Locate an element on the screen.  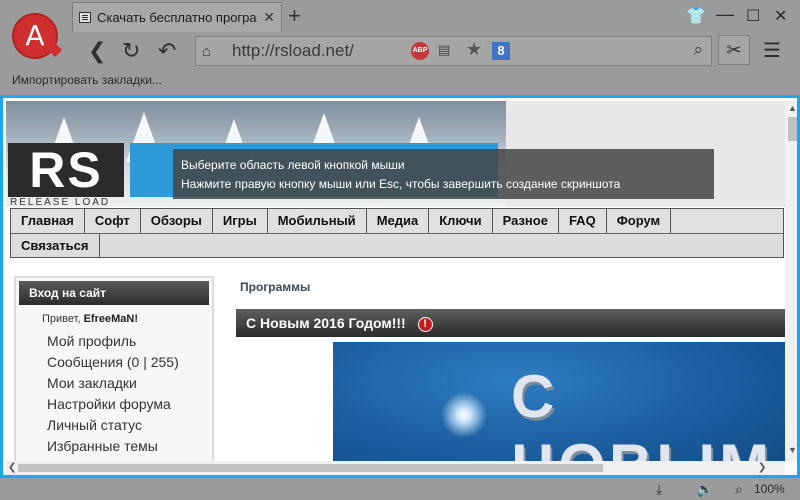
post-image: С НОВЫМ is located at coordinates (559, 401).